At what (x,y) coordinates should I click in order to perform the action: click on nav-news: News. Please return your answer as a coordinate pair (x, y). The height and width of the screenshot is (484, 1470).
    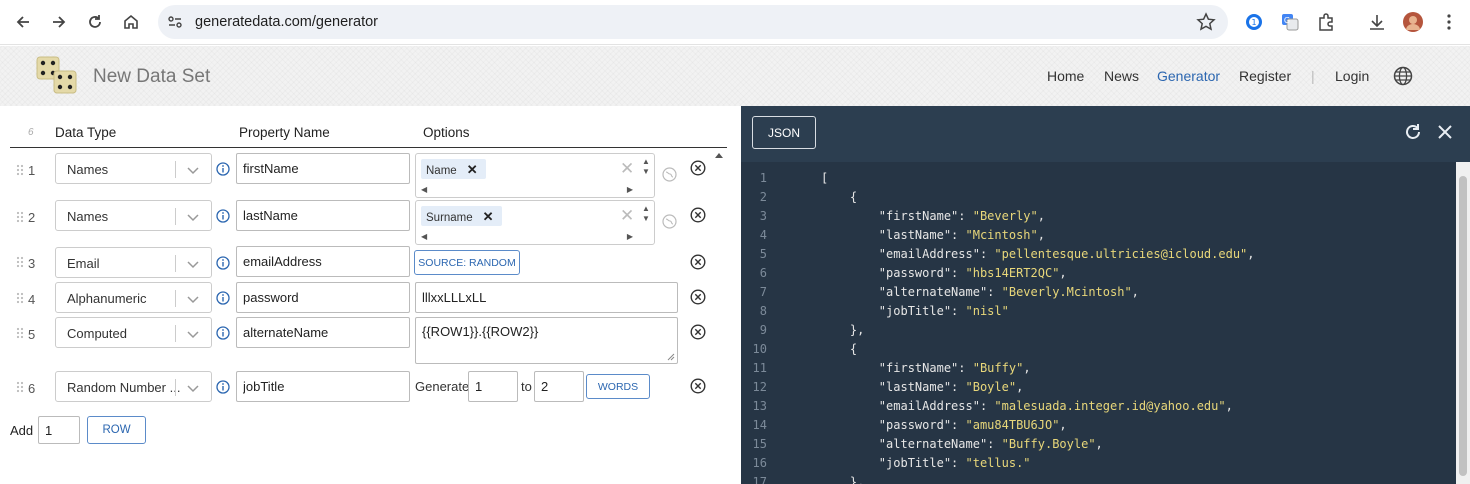
    Looking at the image, I should click on (1121, 76).